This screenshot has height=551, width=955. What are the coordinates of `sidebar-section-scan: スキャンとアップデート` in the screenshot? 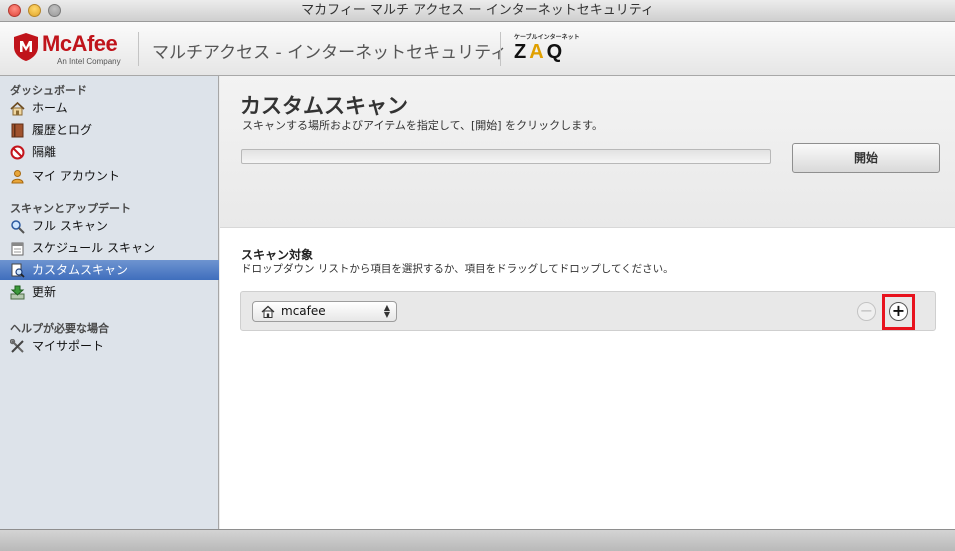 It's located at (70, 208).